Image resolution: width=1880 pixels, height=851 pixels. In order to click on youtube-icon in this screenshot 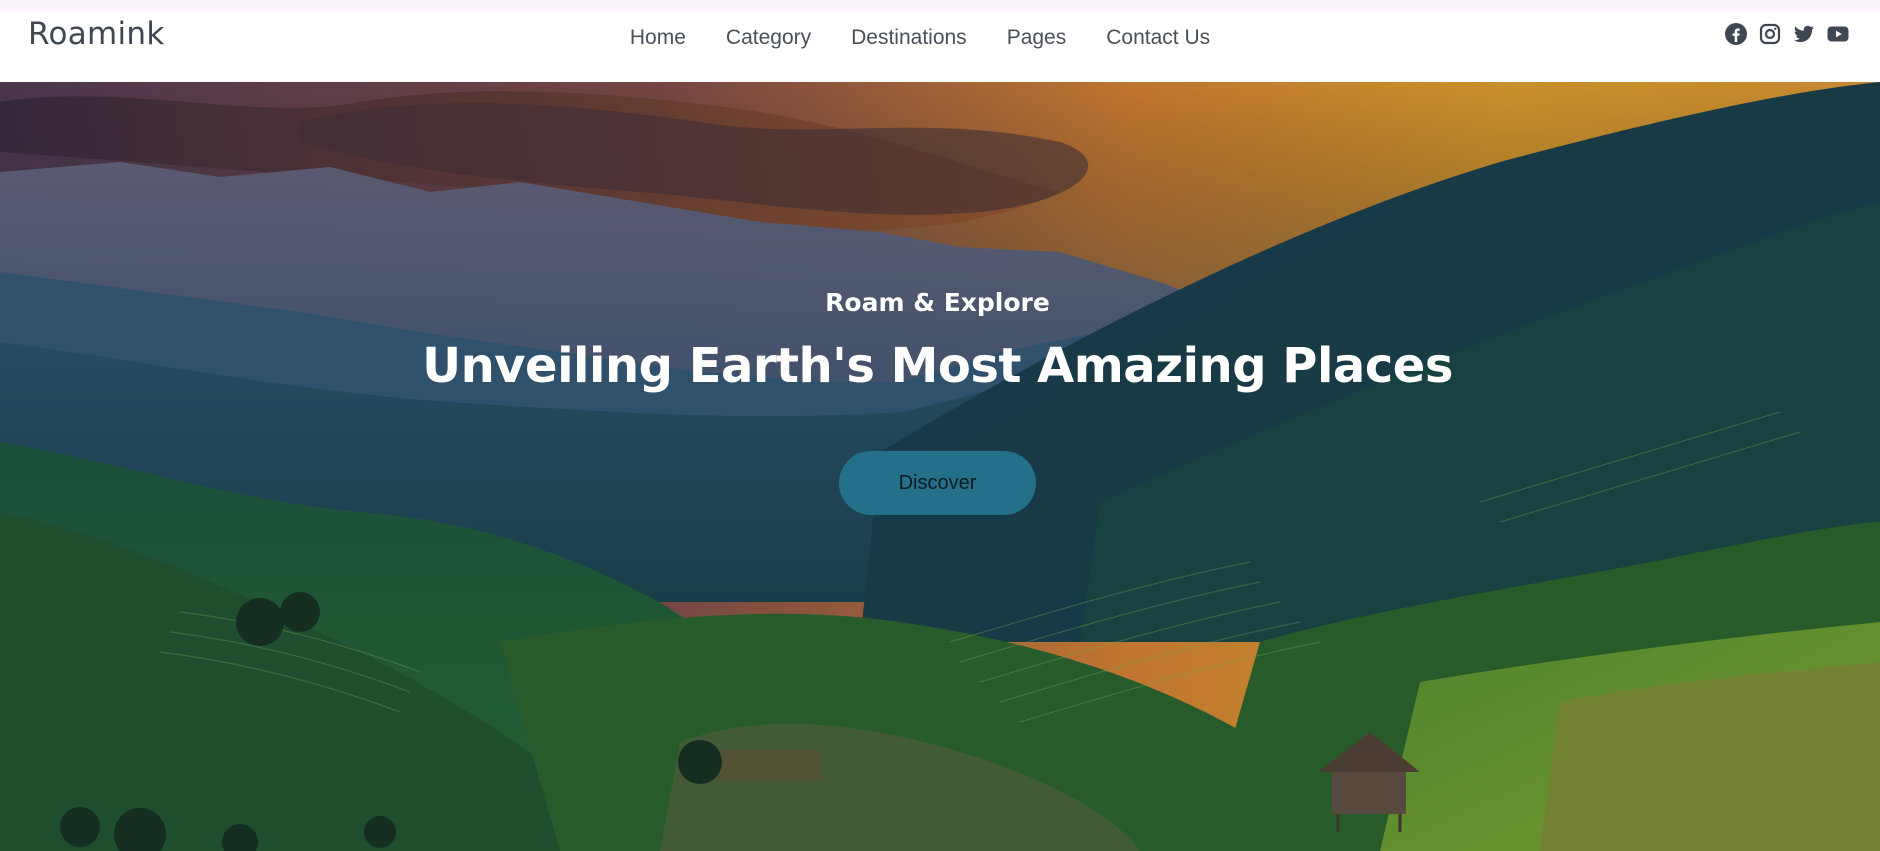, I will do `click(1838, 34)`.